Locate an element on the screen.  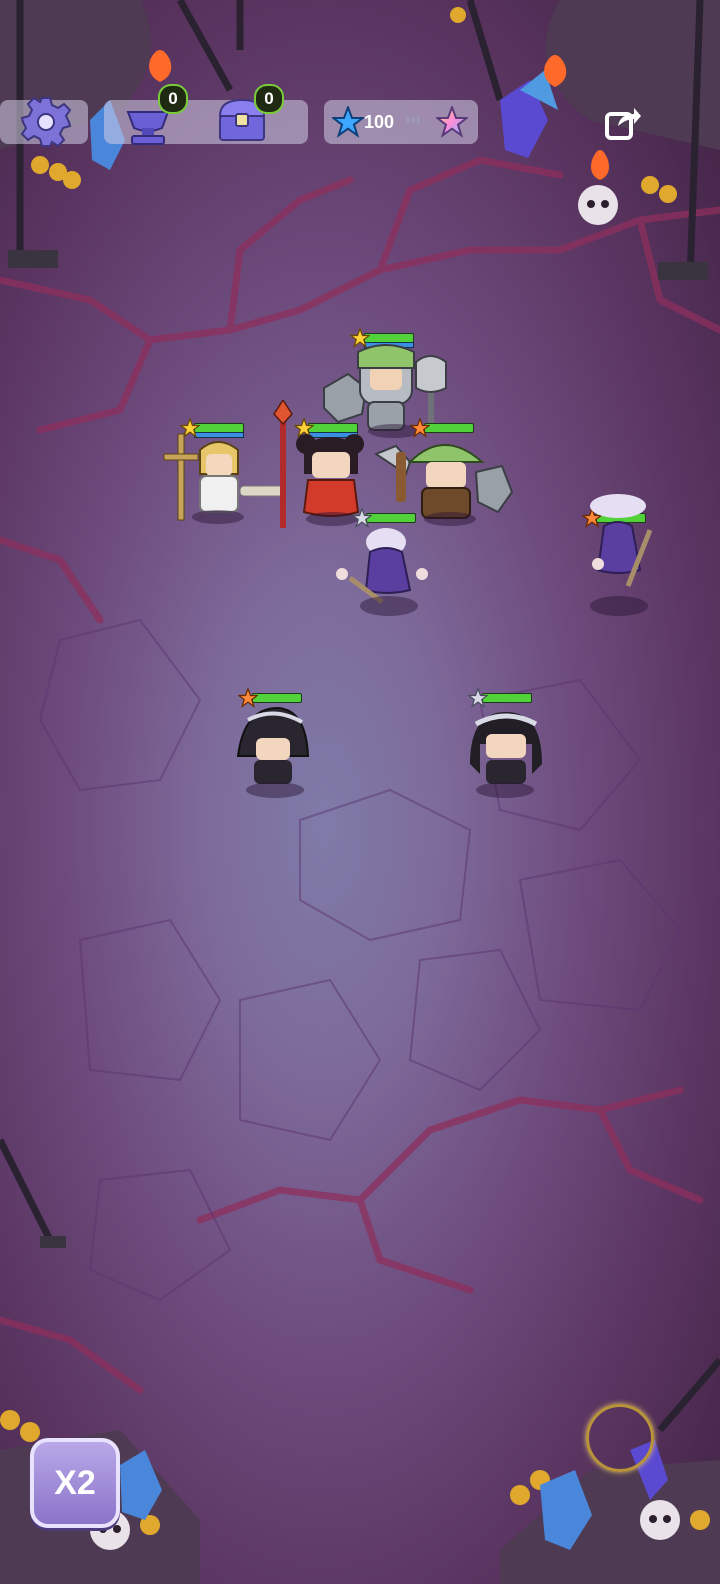
star-points: 100 is located at coordinates (379, 122).